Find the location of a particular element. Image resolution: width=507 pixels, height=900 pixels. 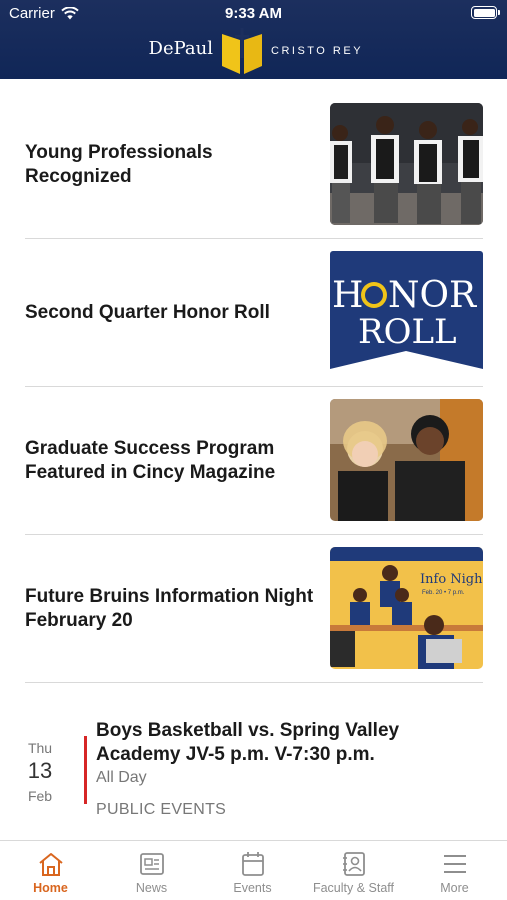

honor-text-h: H is located at coordinates (347, 295).